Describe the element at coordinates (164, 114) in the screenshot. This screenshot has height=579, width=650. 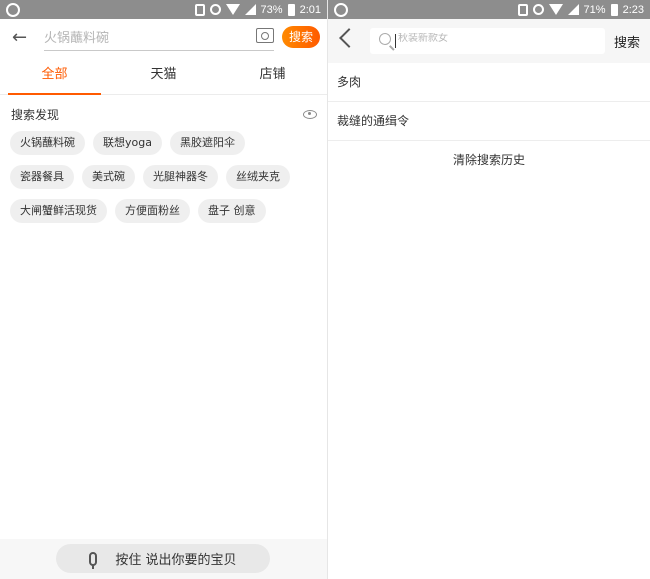
I see `discover-header: 搜索发现` at that location.